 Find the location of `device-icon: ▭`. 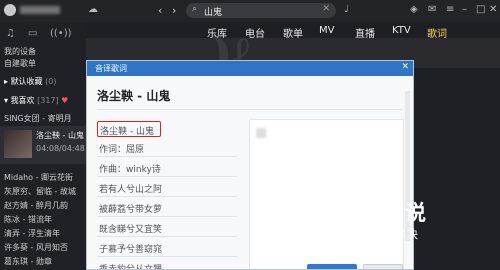

device-icon: ▭ is located at coordinates (32, 33).